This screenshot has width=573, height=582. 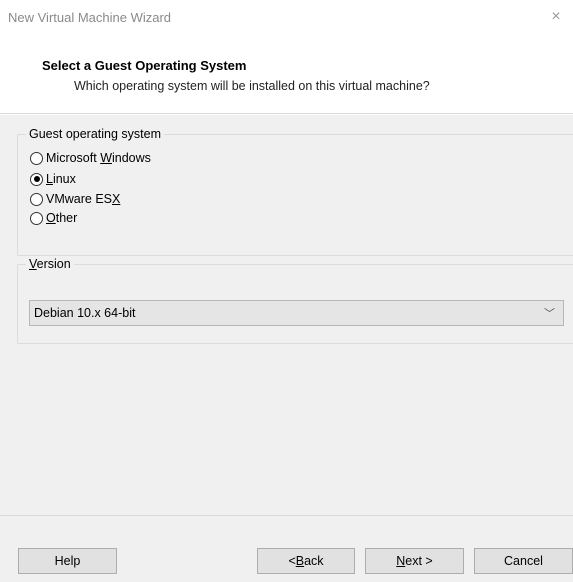 I want to click on guest-os-legend: Guest operating system, so click(x=95, y=134).